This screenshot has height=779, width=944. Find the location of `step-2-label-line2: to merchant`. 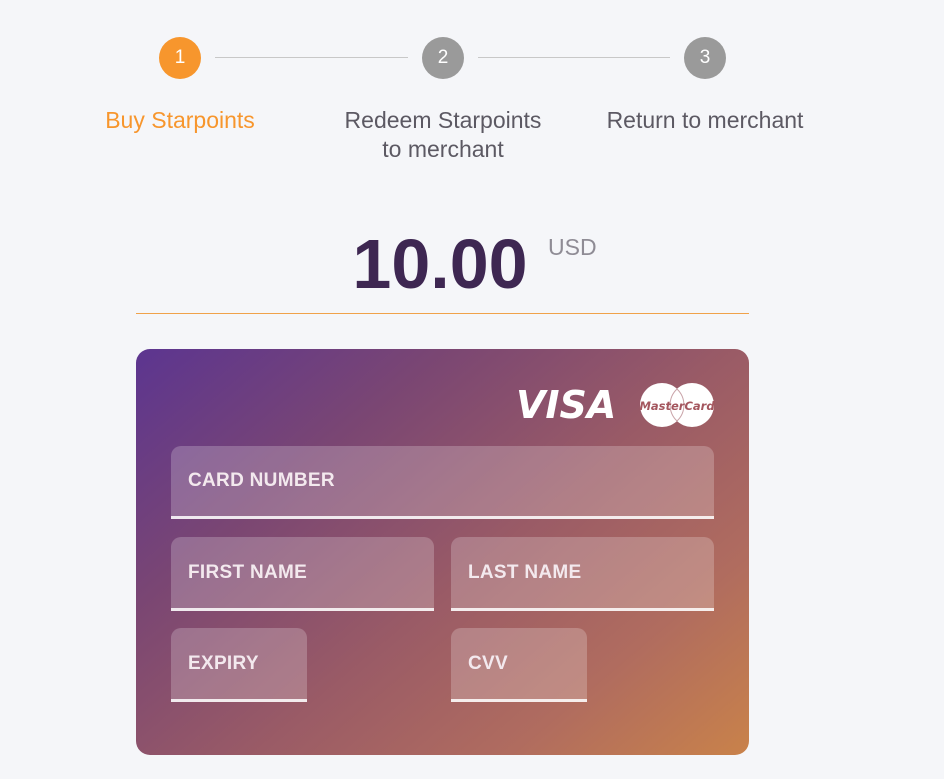

step-2-label-line2: to merchant is located at coordinates (443, 149).